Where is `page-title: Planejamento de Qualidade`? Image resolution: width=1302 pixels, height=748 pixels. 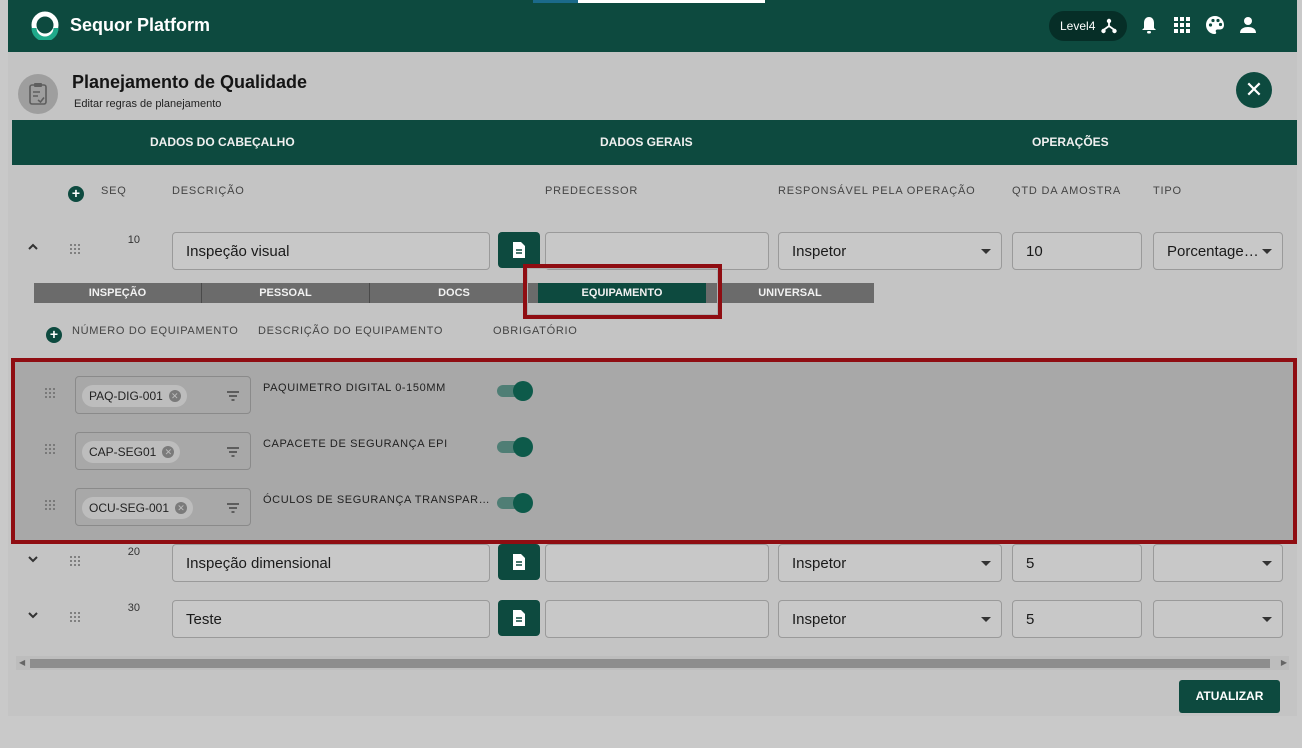
page-title: Planejamento de Qualidade is located at coordinates (190, 82).